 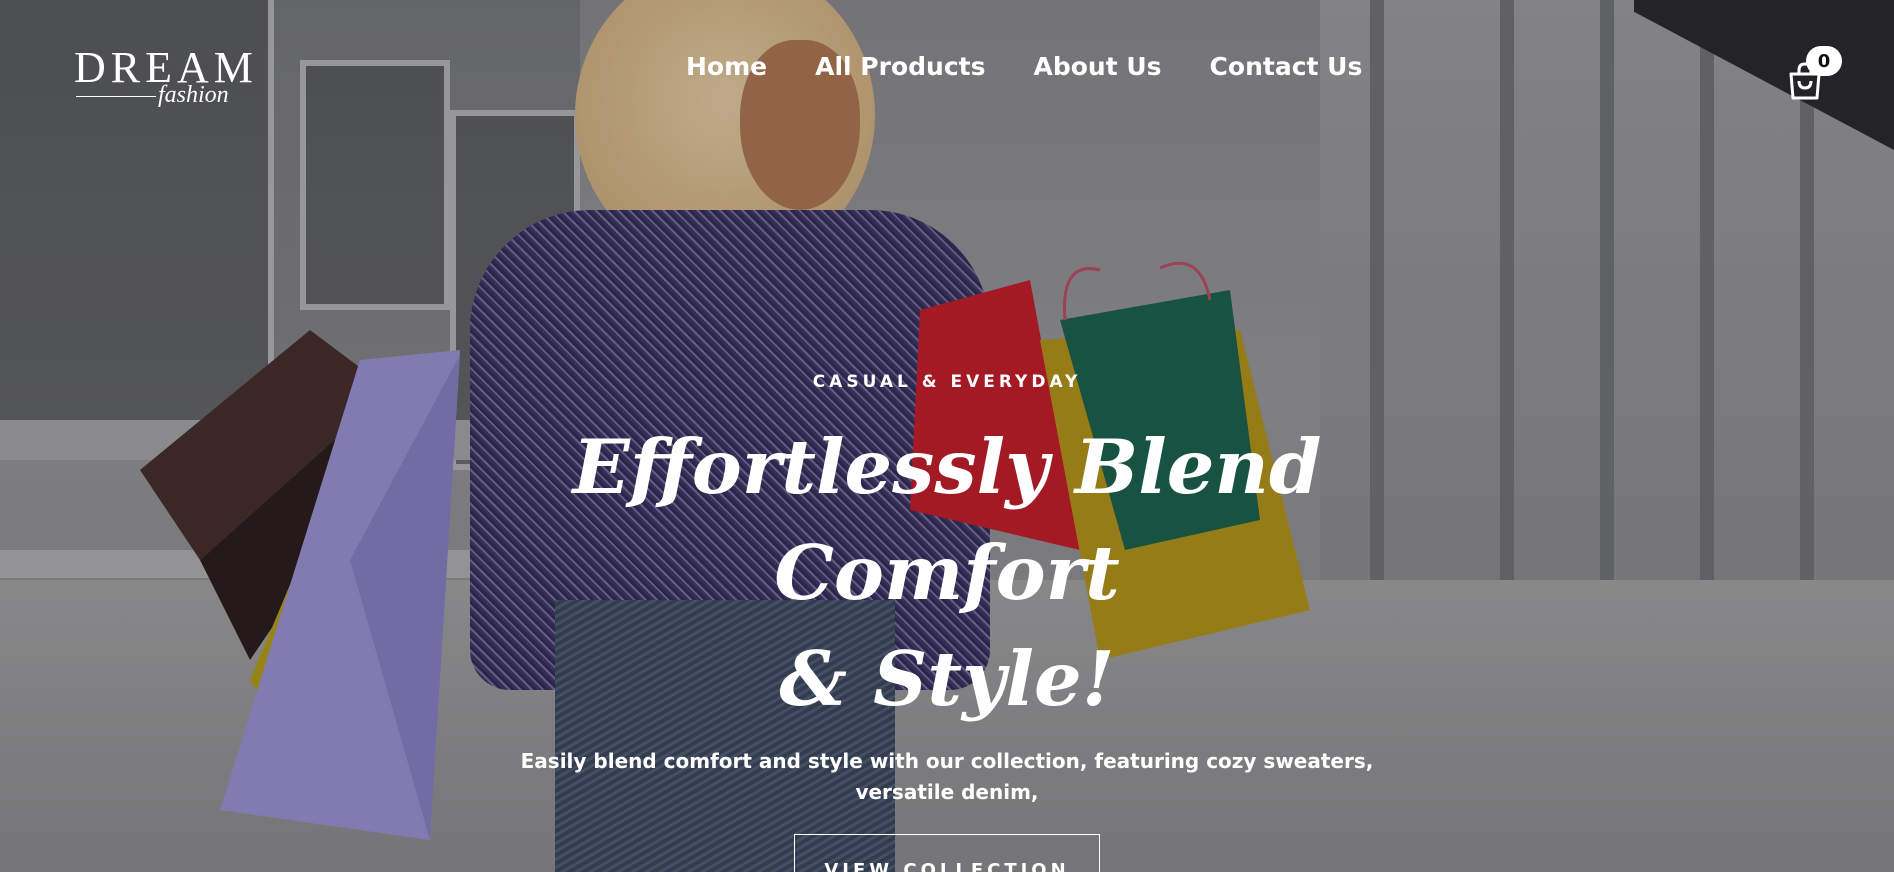 I want to click on nav-item-all-products: All Products, so click(x=900, y=66).